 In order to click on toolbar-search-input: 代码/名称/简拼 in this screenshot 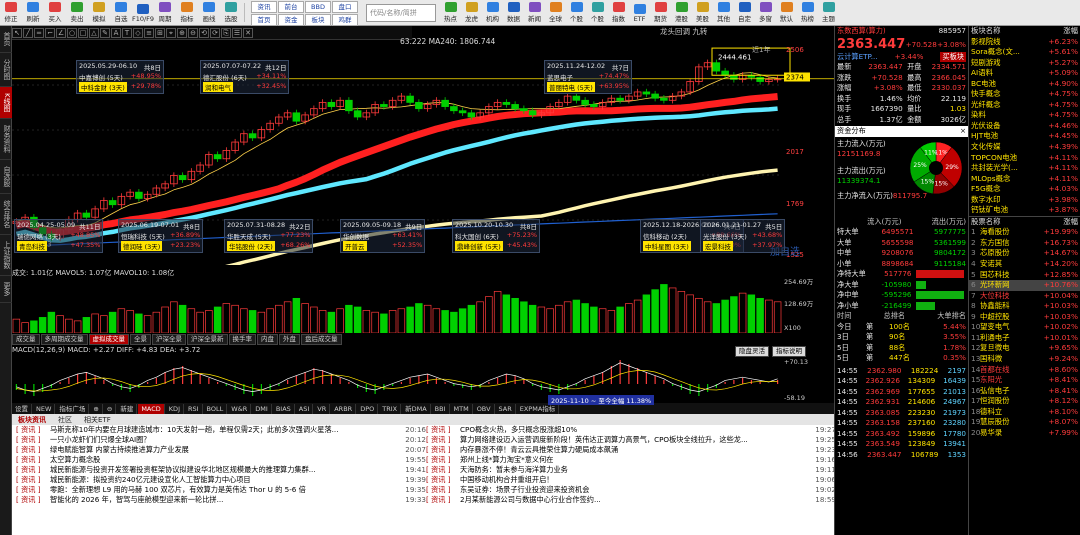, I will do `click(401, 13)`.